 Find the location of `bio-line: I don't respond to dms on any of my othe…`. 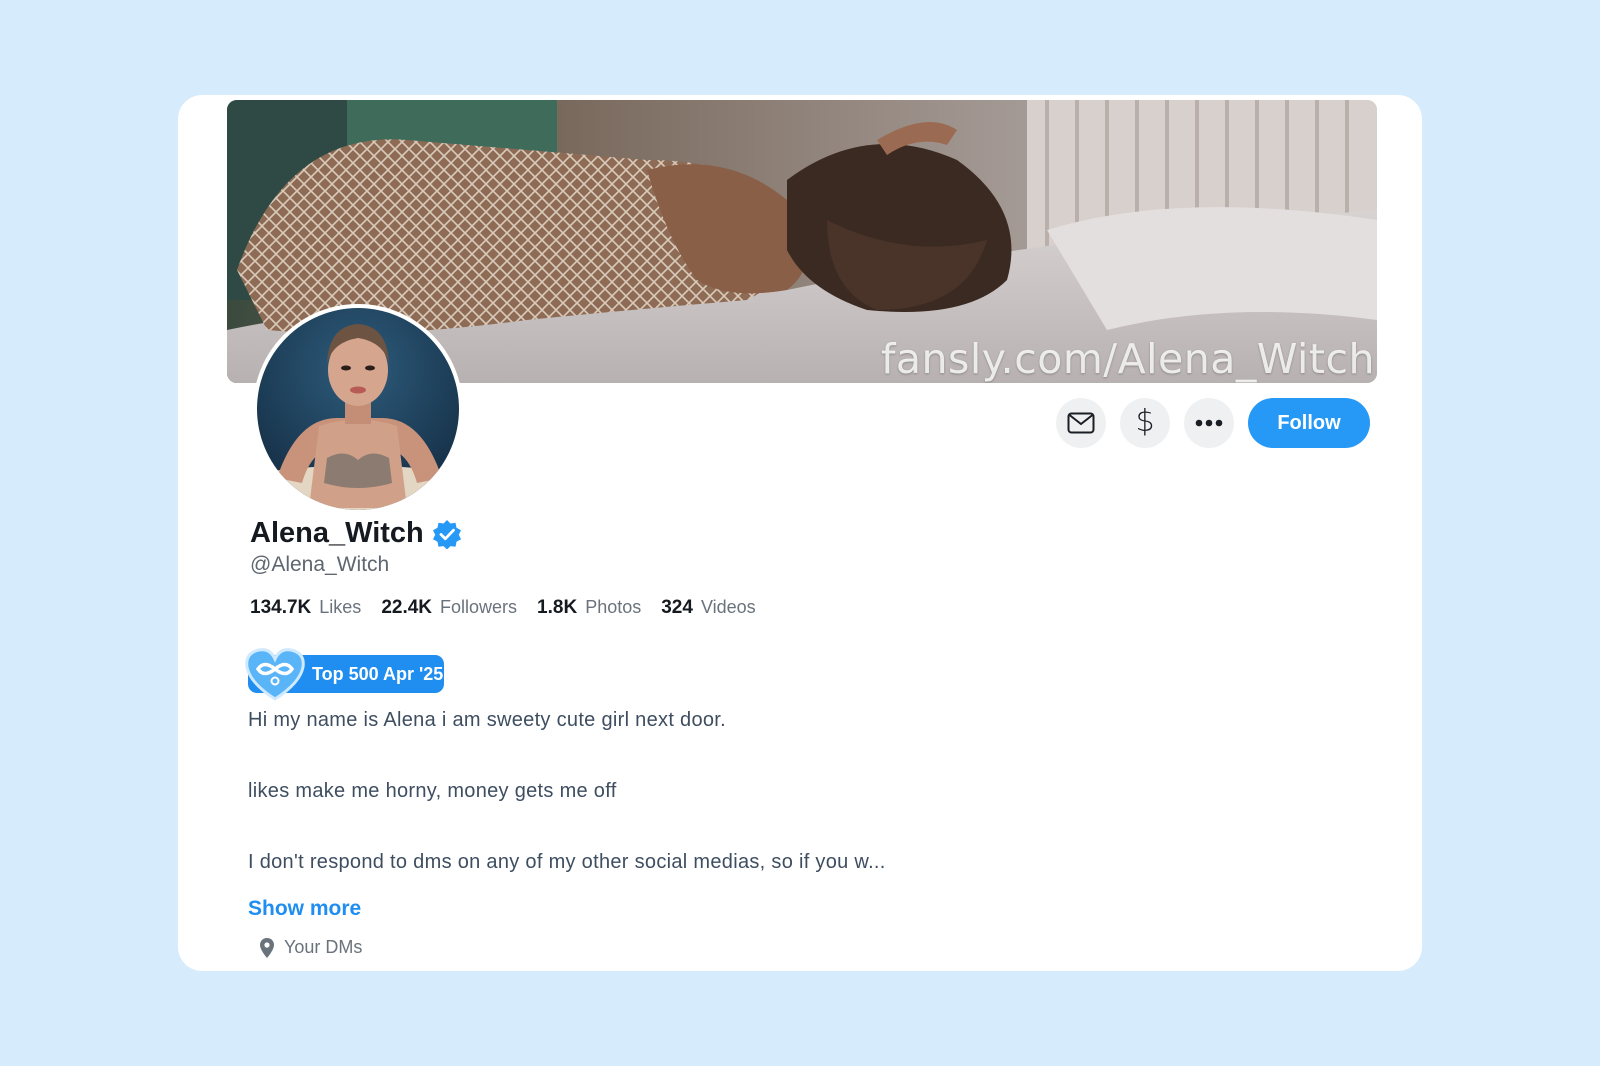

bio-line: I don't respond to dms on any of my othe… is located at coordinates (567, 862).